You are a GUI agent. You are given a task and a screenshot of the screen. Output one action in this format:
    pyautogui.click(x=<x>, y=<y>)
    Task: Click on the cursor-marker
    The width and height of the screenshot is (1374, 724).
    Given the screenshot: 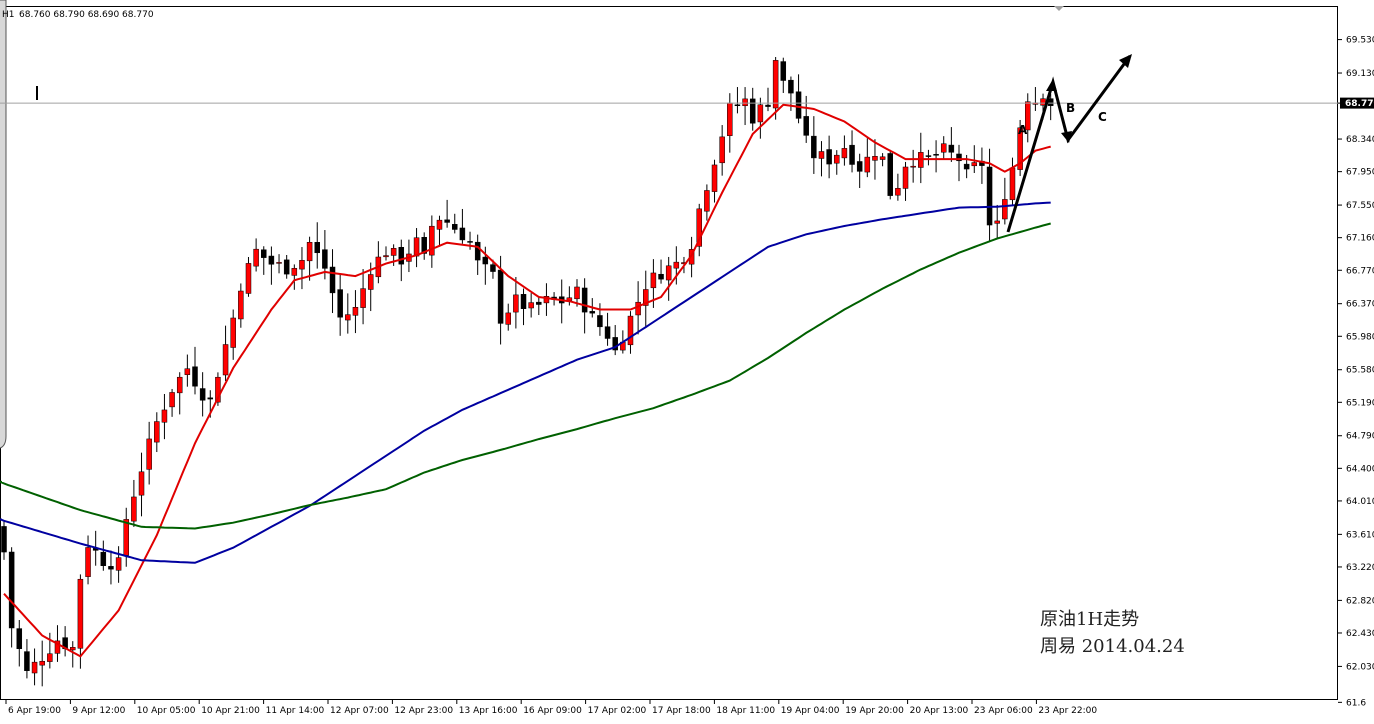 What is the action you would take?
    pyautogui.click(x=37, y=93)
    